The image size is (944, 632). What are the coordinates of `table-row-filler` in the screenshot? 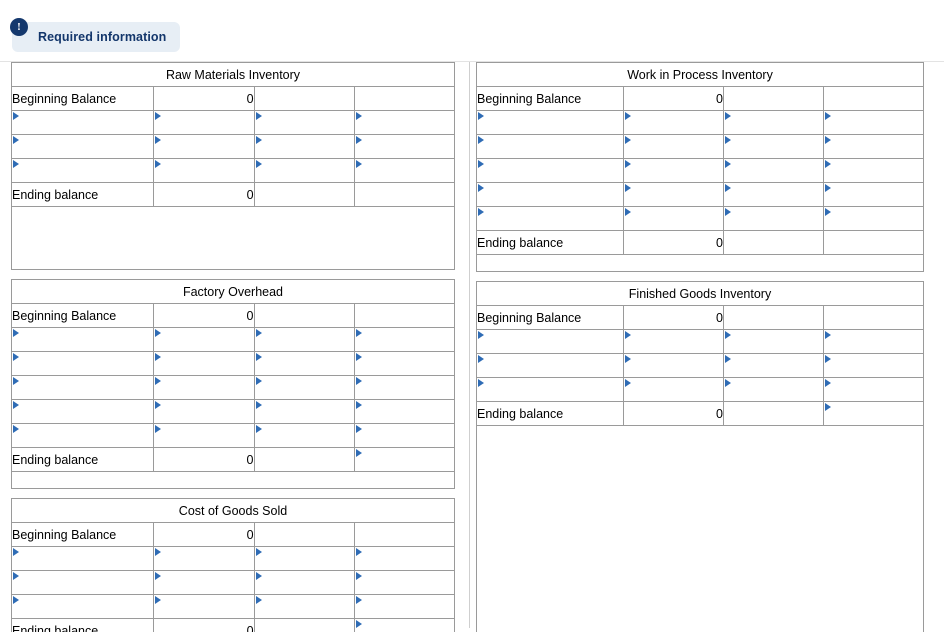 It's located at (700, 263).